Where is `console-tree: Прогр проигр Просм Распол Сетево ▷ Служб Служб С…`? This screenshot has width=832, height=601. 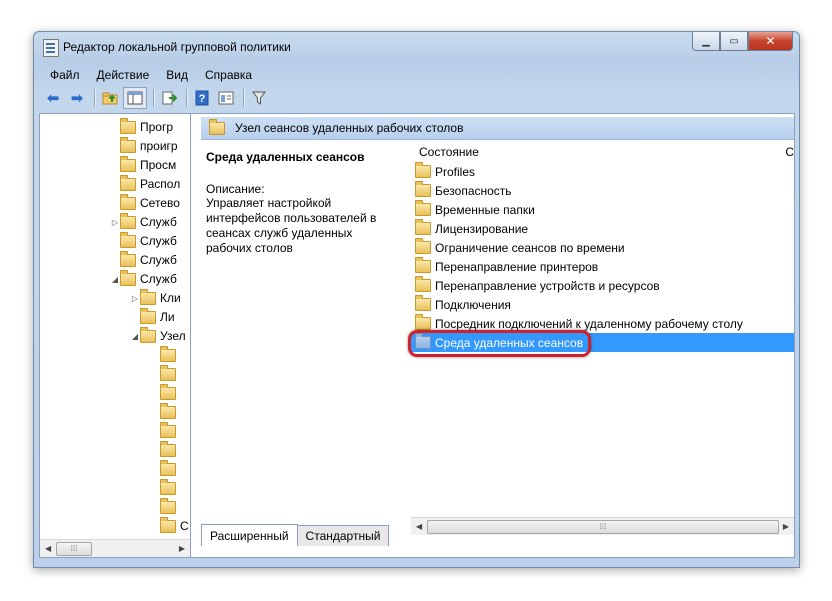
console-tree: Прогр проигр Просм Распол Сетево ▷ Служб Служб С… is located at coordinates (115, 335).